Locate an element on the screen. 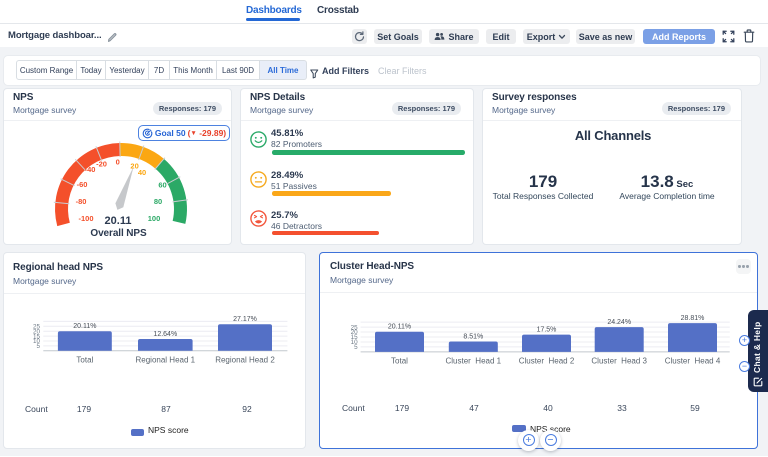 The width and height of the screenshot is (768, 457). svg-text: 27.17% is located at coordinates (245, 319).